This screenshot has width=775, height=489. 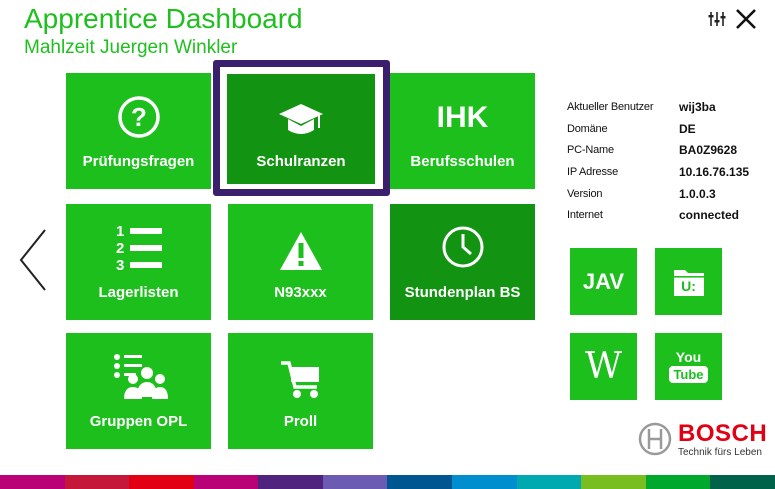 I want to click on youtube-icon: You, so click(x=688, y=357).